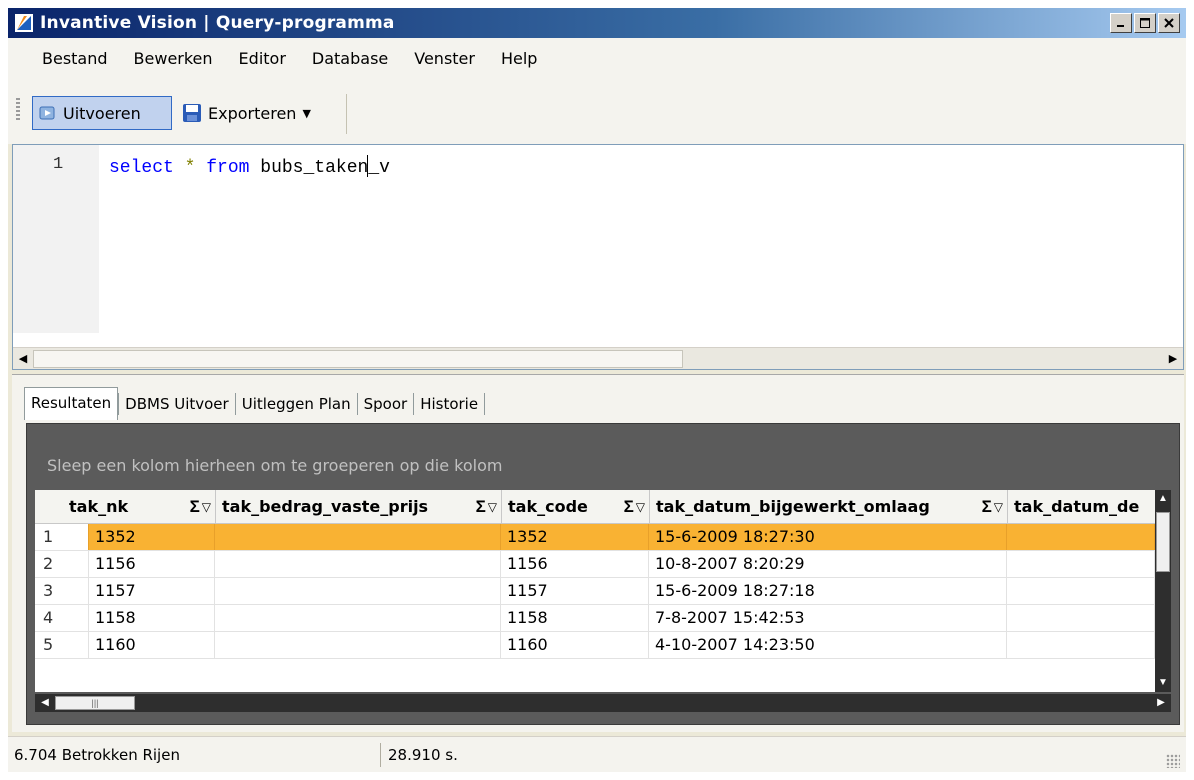  Describe the element at coordinates (78, 58) in the screenshot. I see `menu-bestand: Bestand` at that location.